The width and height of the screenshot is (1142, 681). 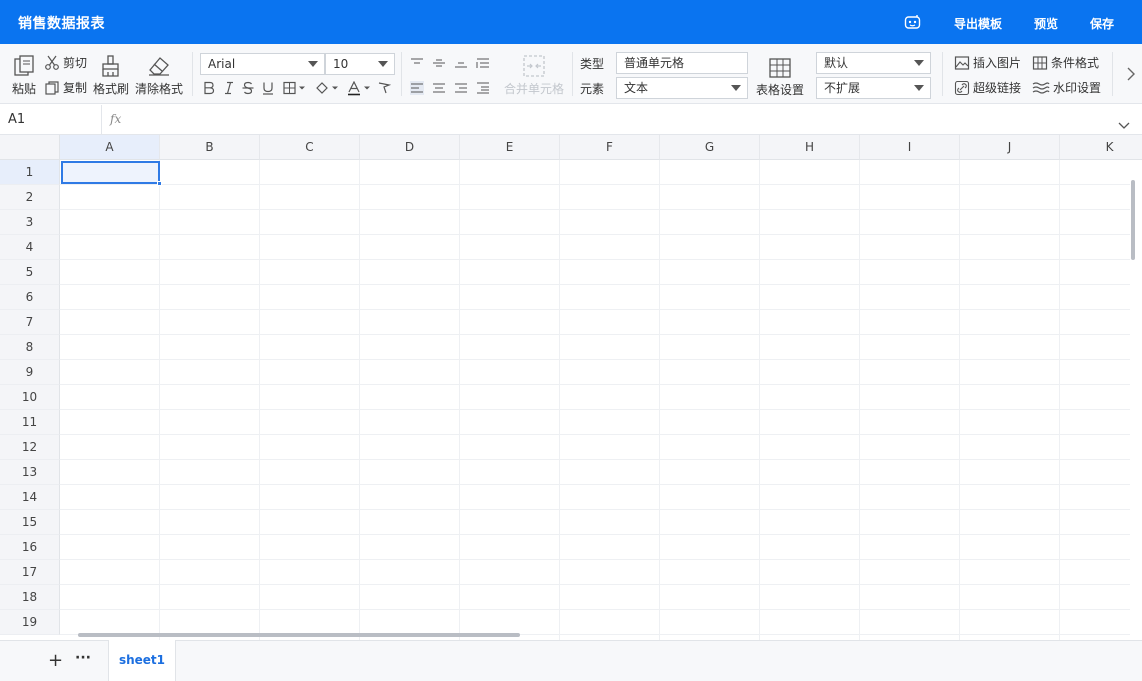 I want to click on row-header-16: 16, so click(x=30, y=547).